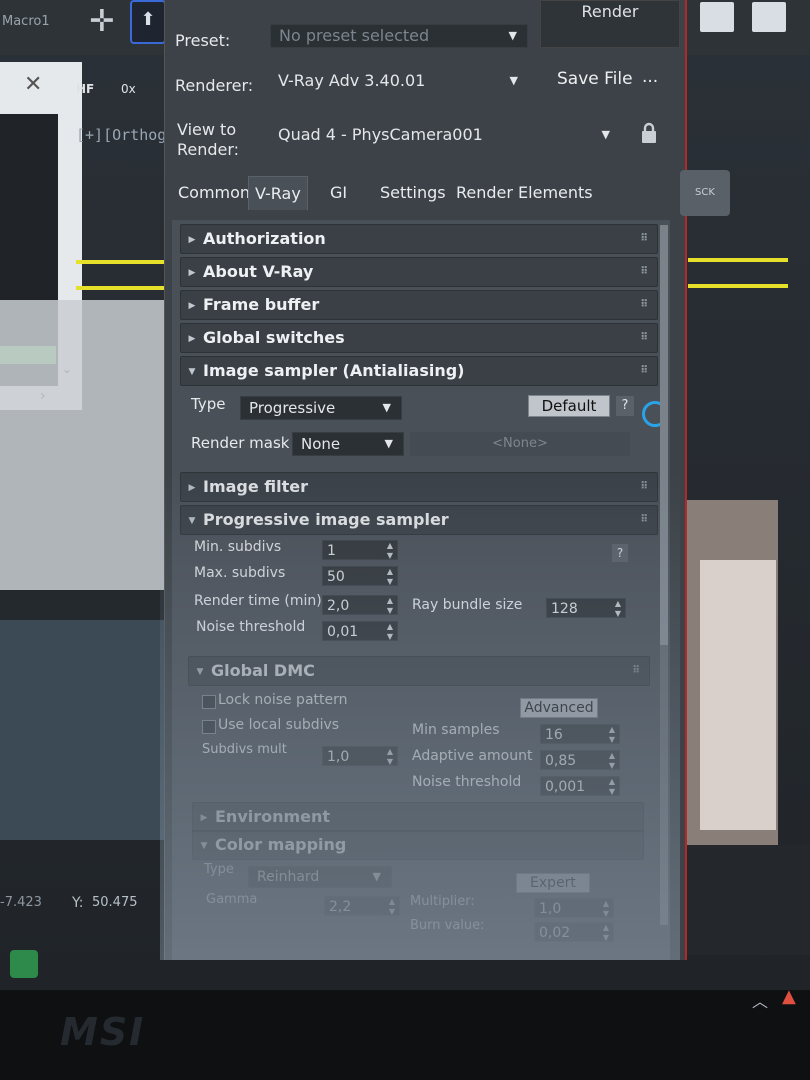 The image size is (810, 1080). I want to click on rollout-title: Environment, so click(273, 816).